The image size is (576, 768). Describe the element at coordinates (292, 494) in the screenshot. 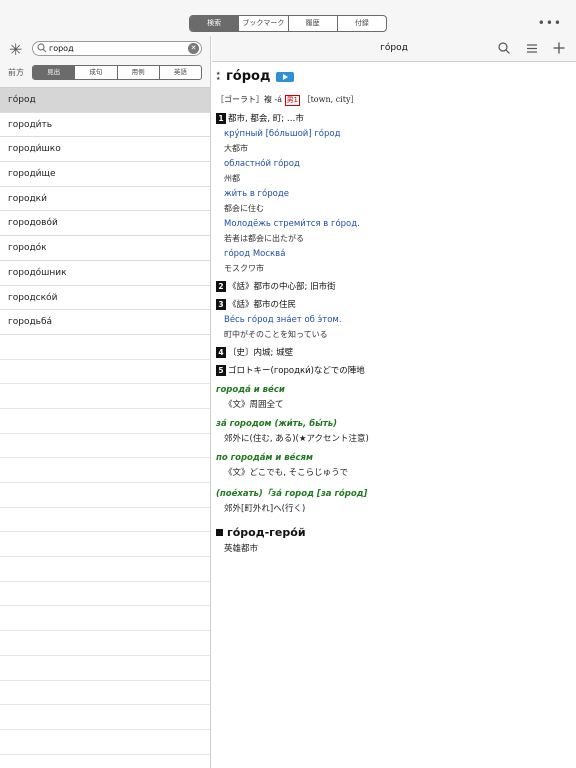

I see `idiom-phrase: (поéхать)「за́ город [за го́род]` at that location.